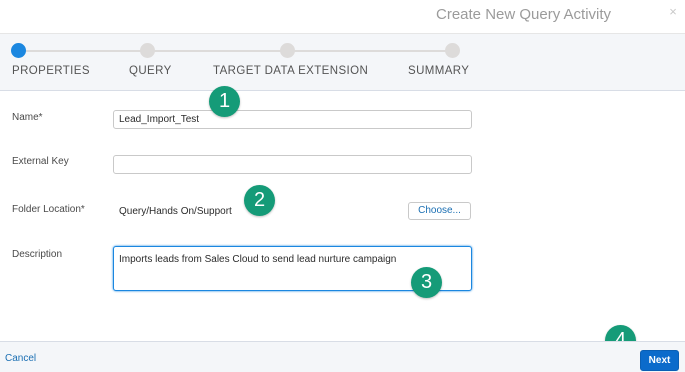  What do you see at coordinates (48, 209) in the screenshot?
I see `folder-location-label: Folder Location*` at bounding box center [48, 209].